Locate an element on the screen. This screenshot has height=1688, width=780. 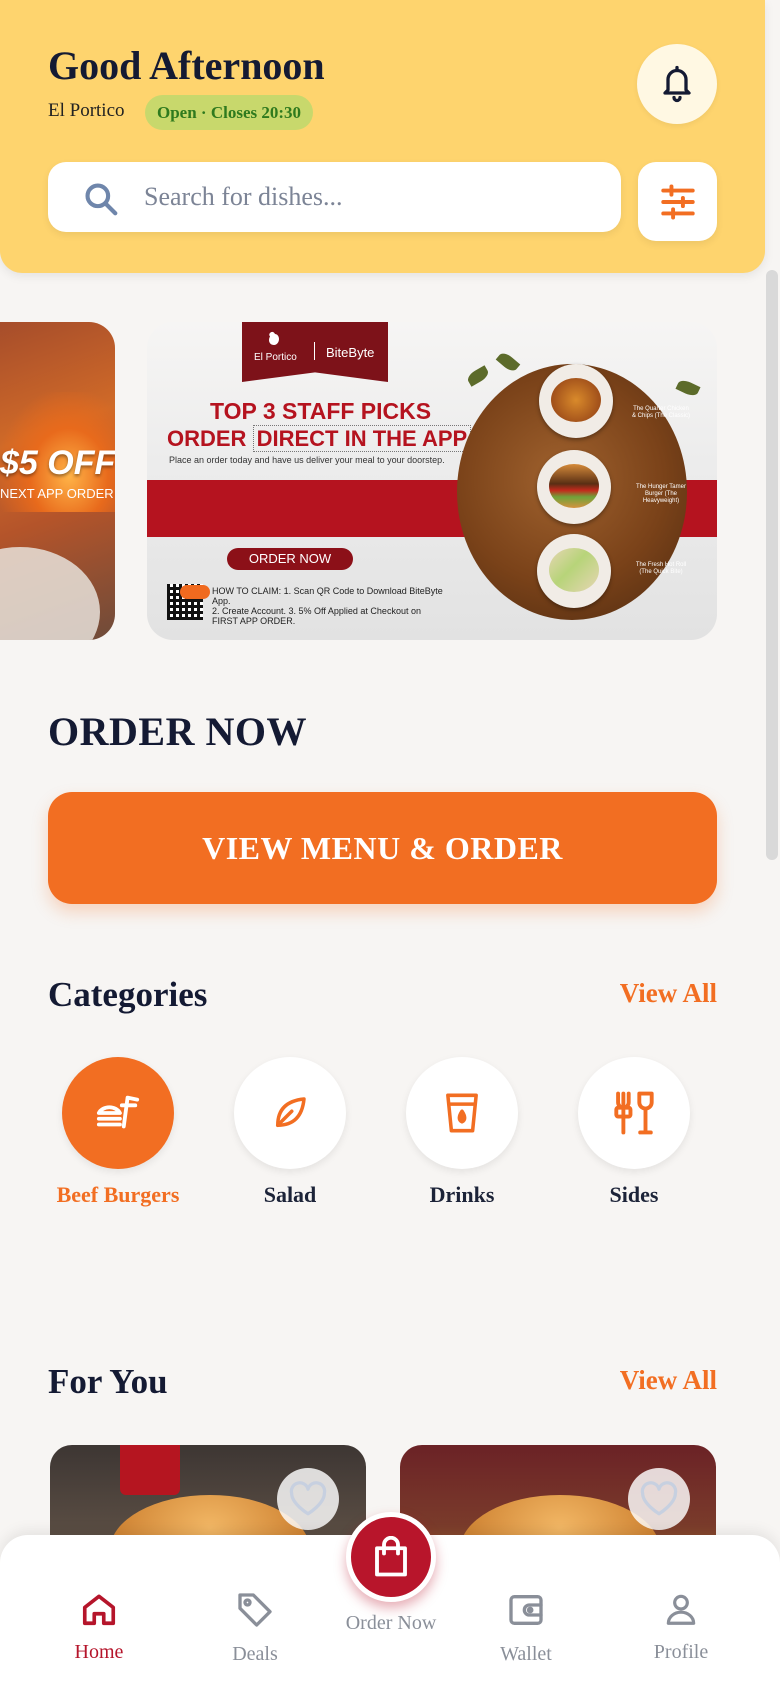
food-wrap is located at coordinates (574, 571).